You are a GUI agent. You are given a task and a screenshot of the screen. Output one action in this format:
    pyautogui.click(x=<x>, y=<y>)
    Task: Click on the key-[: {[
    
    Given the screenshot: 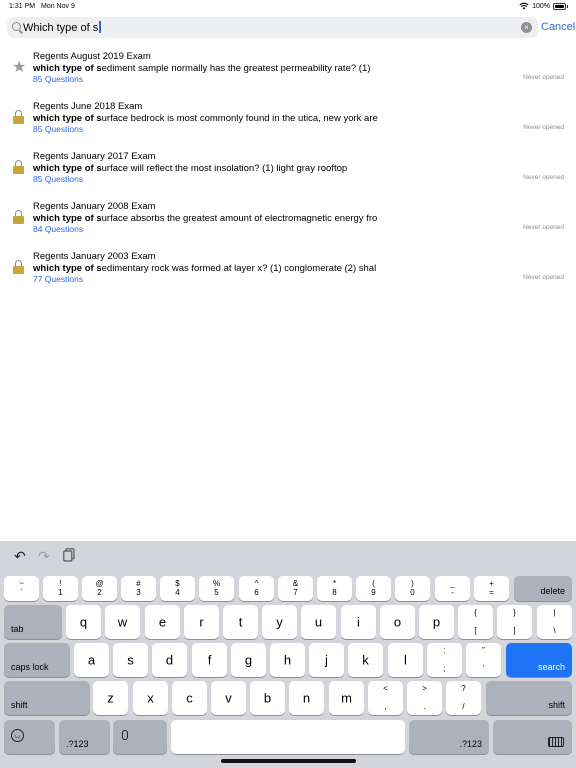 What is the action you would take?
    pyautogui.click(x=475, y=622)
    